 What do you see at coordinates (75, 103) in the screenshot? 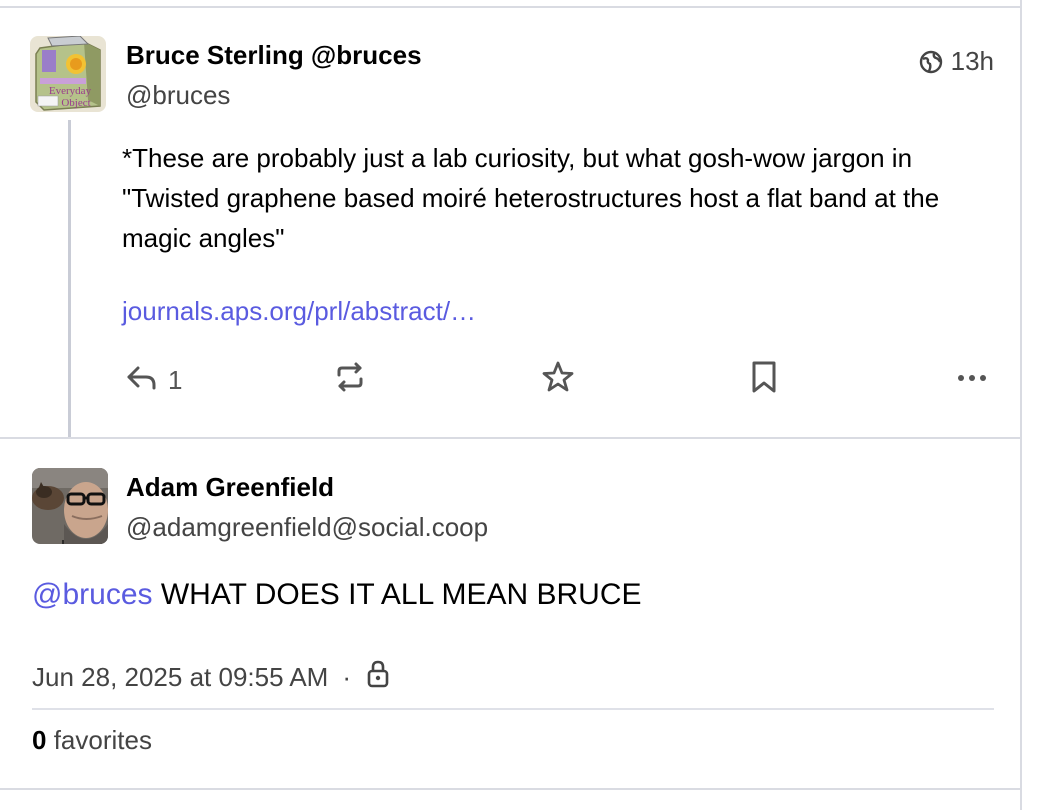
I see `svg-text: Object` at bounding box center [75, 103].